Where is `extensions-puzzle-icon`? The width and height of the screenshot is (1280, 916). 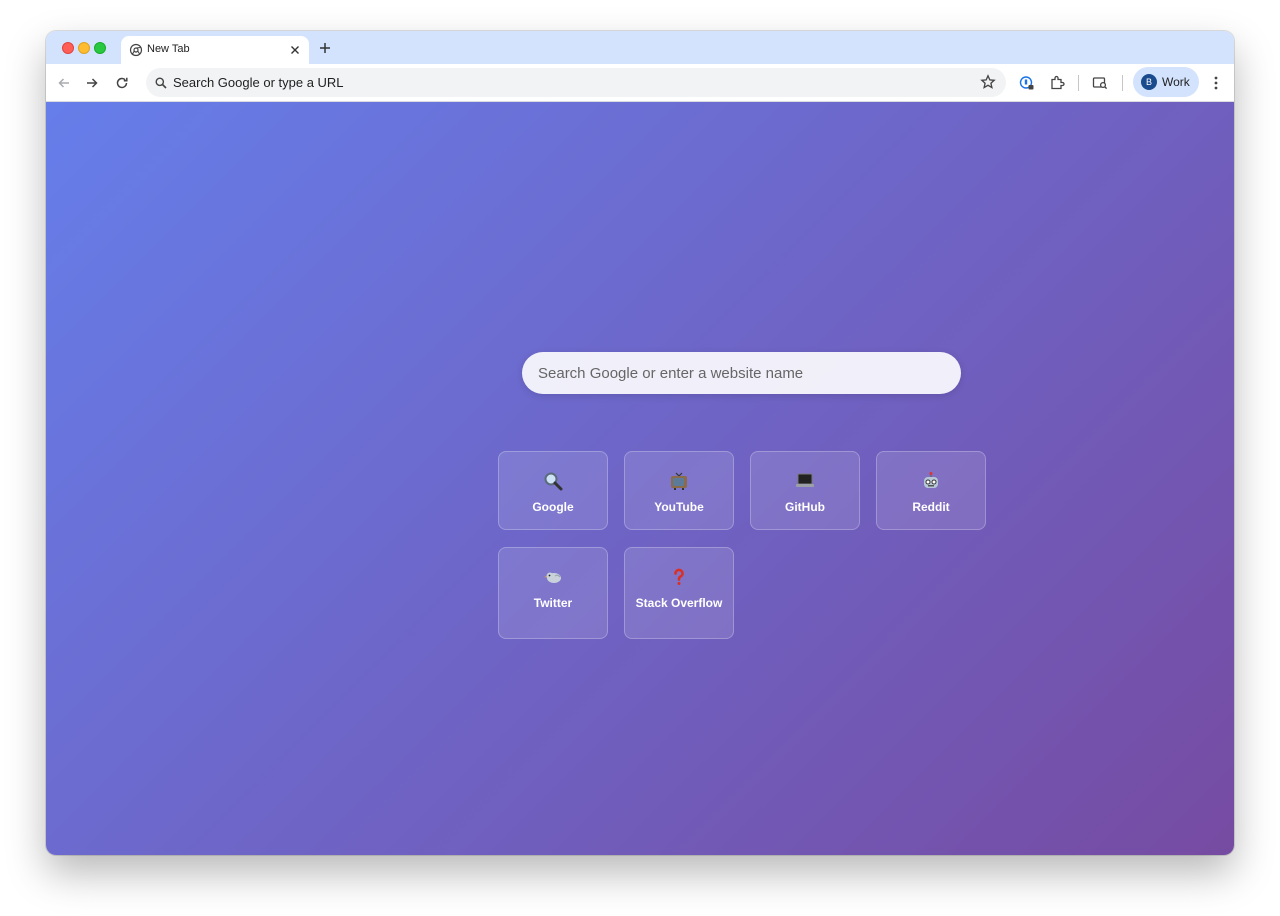 extensions-puzzle-icon is located at coordinates (1057, 83).